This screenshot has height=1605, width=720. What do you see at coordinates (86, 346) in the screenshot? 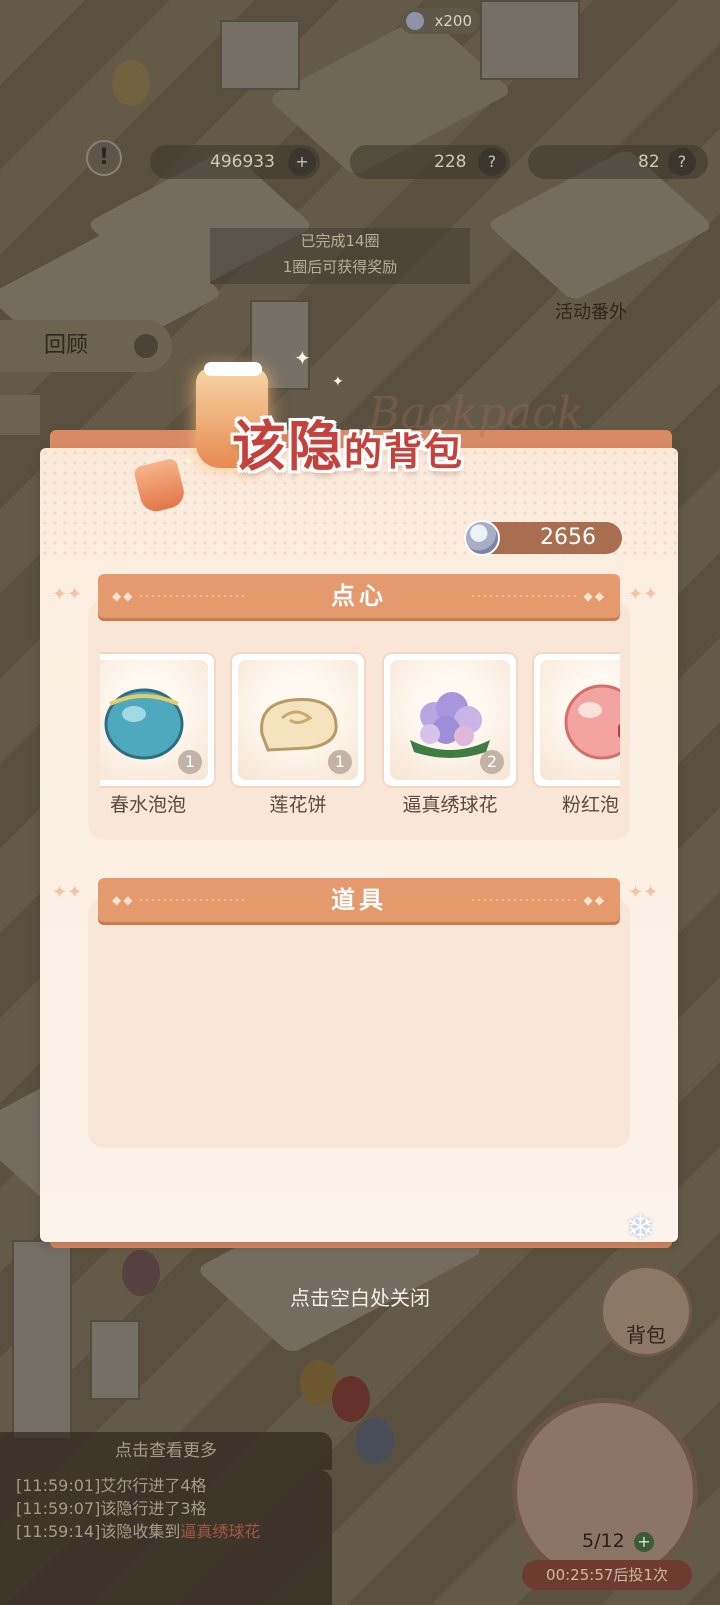
I see `review-button: 回顾` at bounding box center [86, 346].